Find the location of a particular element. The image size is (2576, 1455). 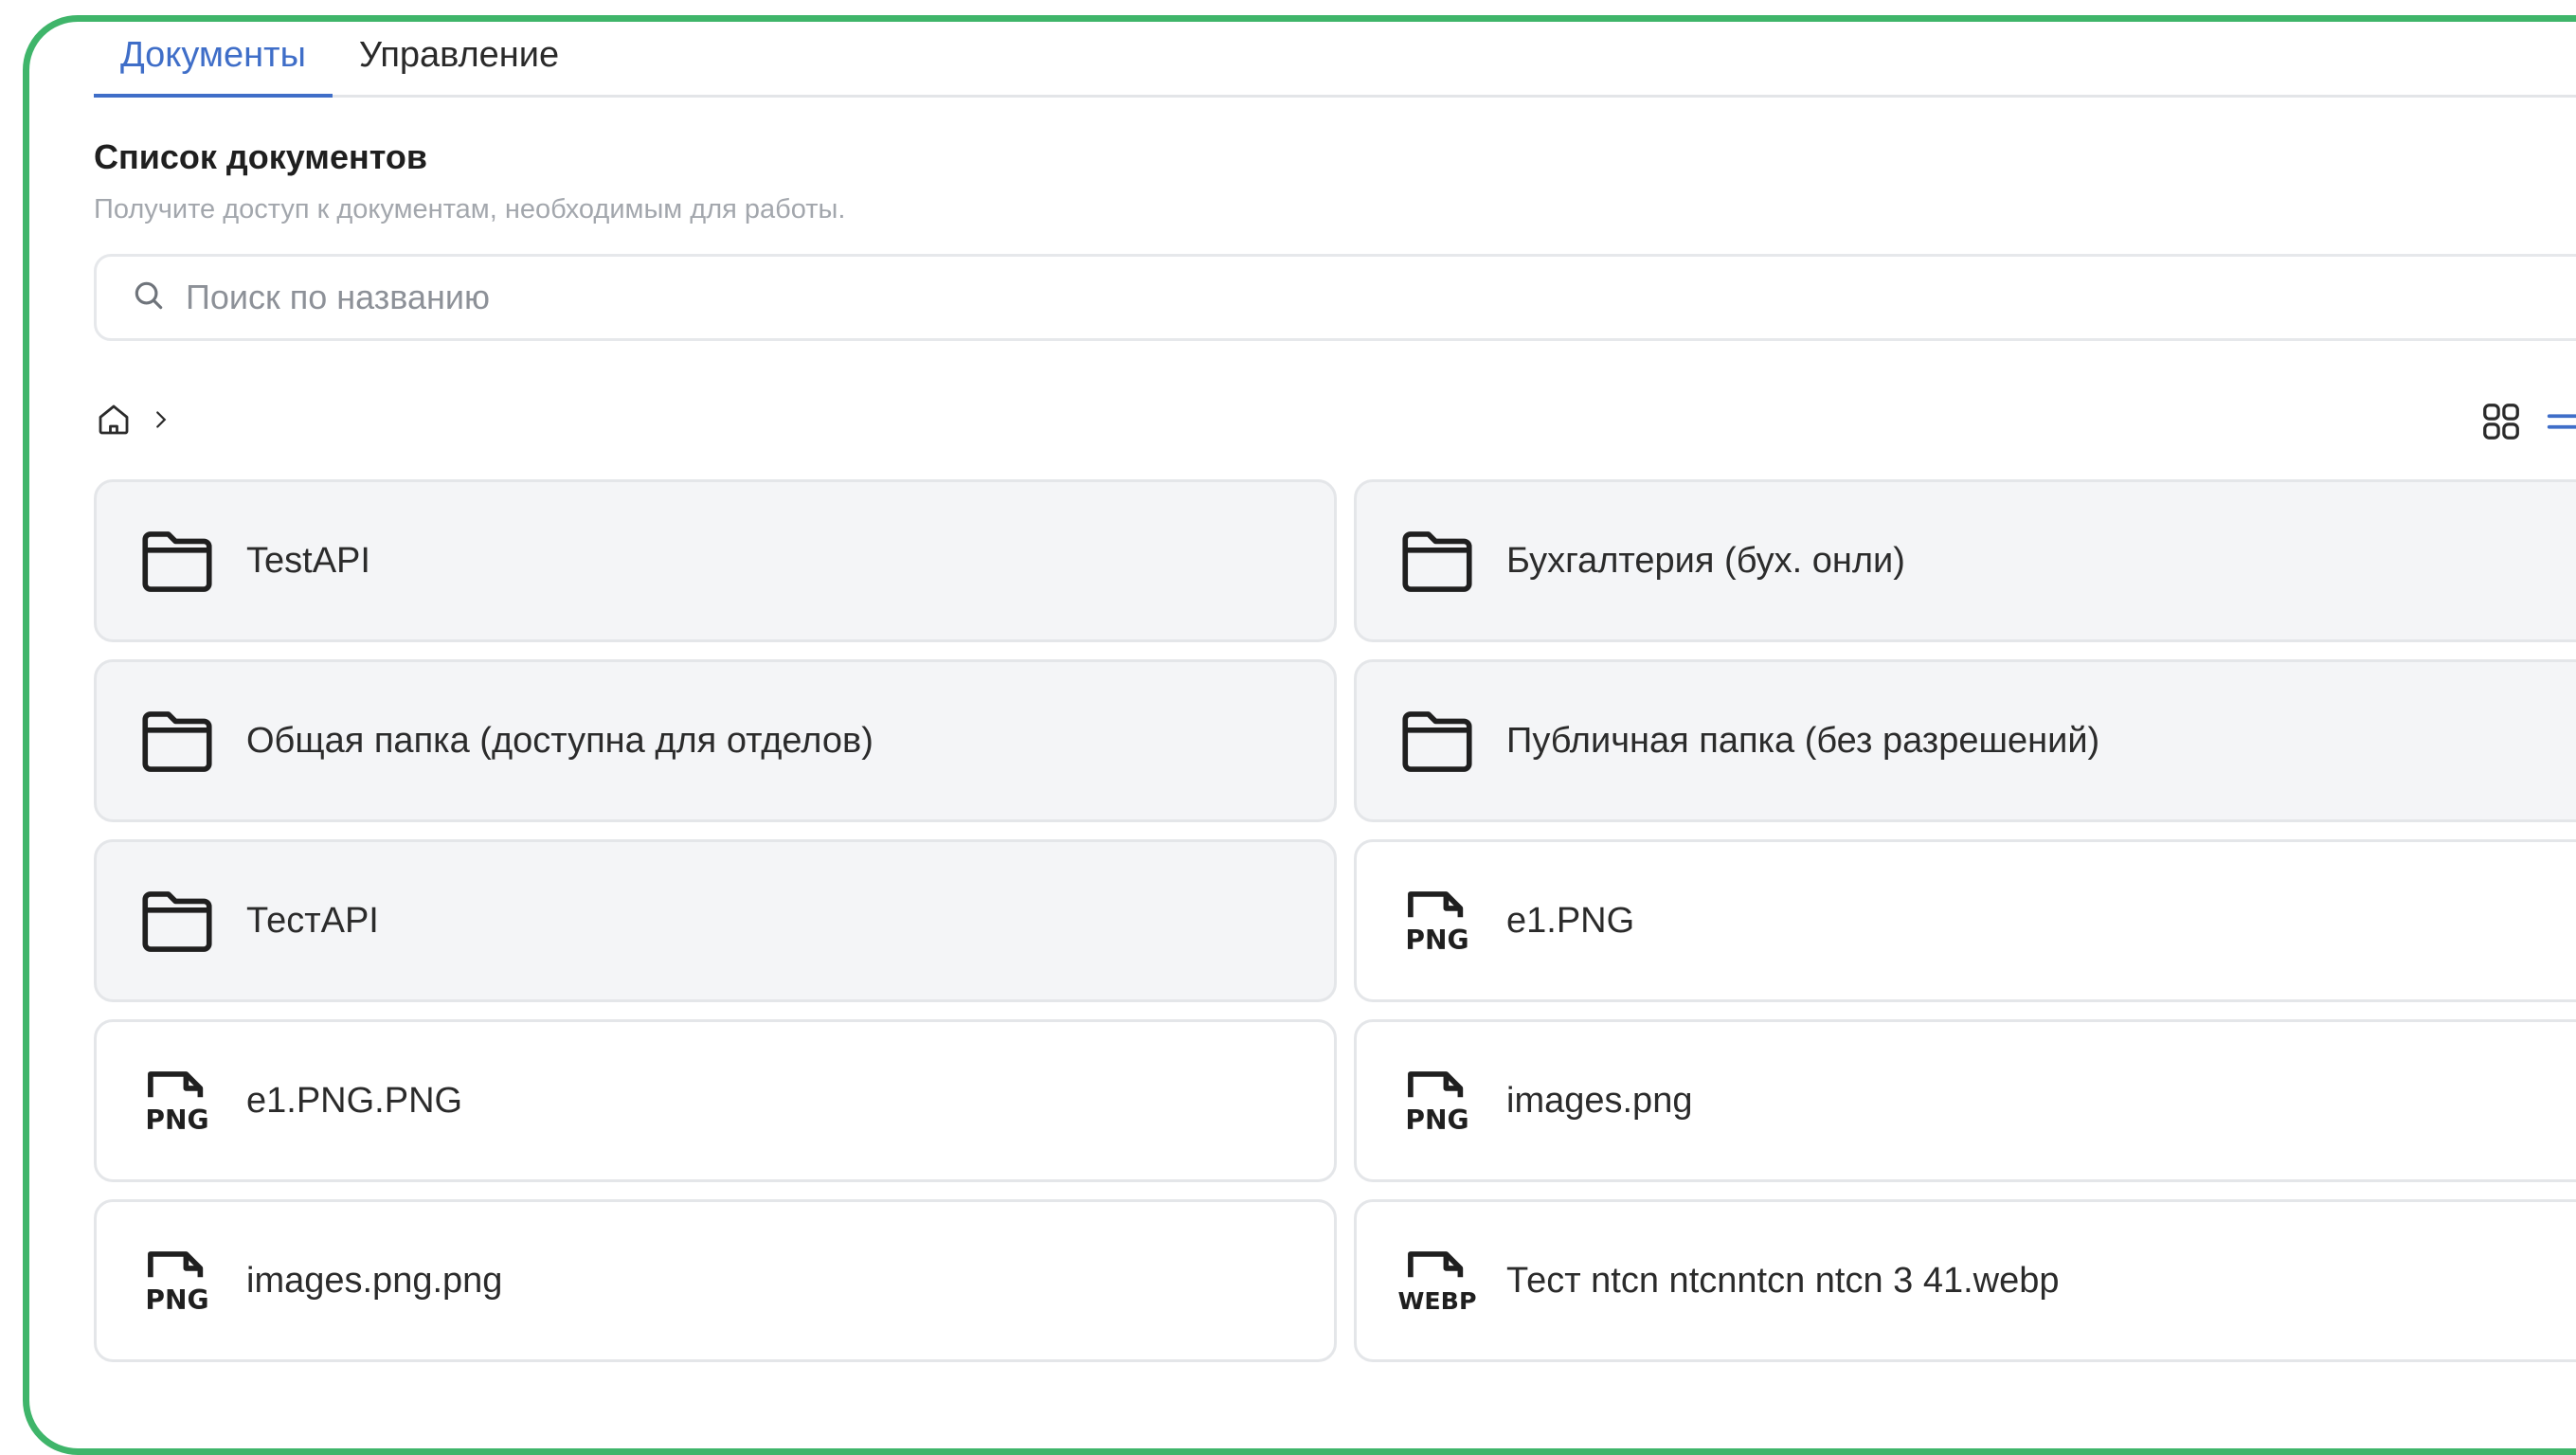

home-icon is located at coordinates (114, 422).